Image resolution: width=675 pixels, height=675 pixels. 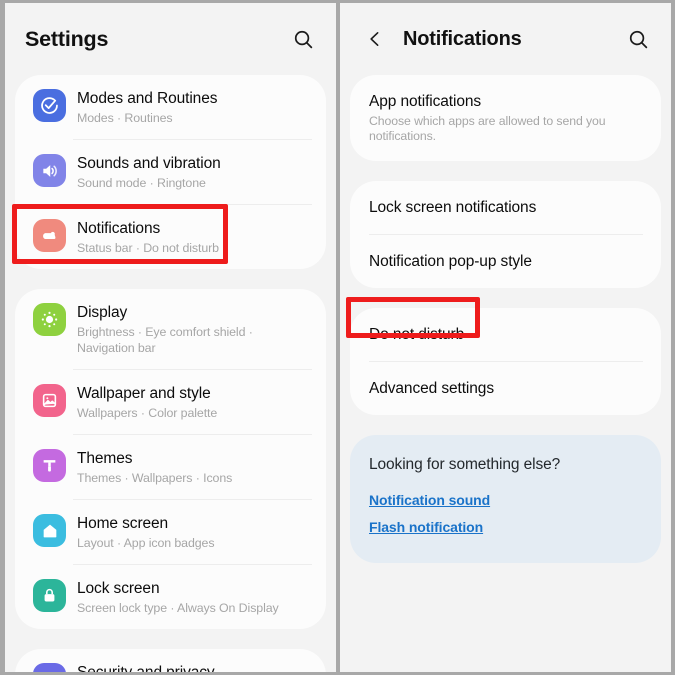 I want to click on page-title: Notifications, so click(x=462, y=38).